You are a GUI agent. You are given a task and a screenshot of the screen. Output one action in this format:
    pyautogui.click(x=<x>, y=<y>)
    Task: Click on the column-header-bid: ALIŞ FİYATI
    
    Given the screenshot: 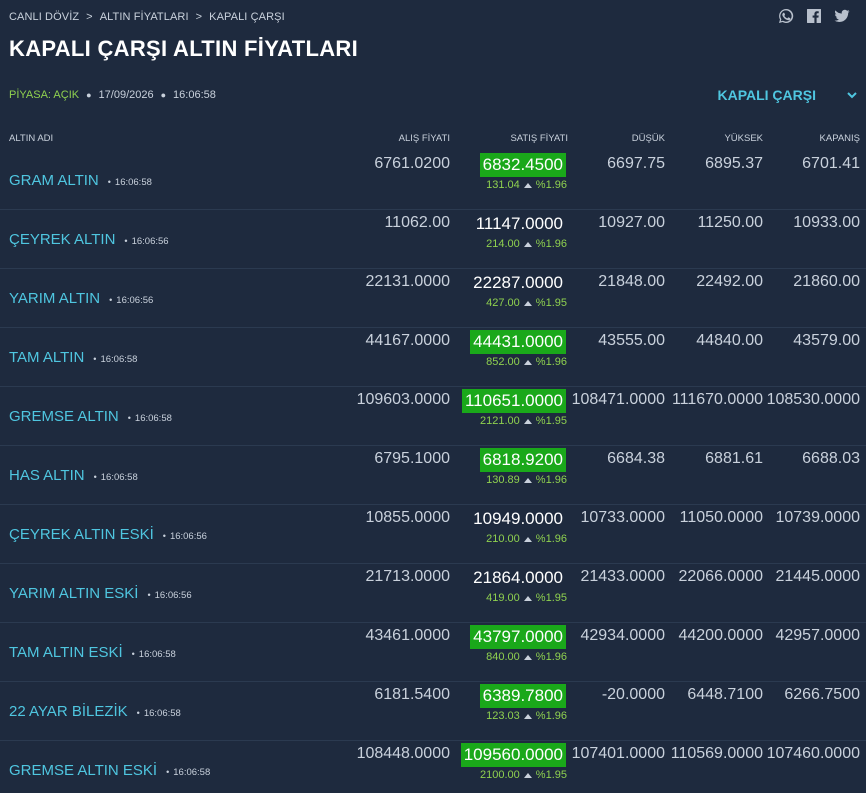 What is the action you would take?
    pyautogui.click(x=424, y=138)
    